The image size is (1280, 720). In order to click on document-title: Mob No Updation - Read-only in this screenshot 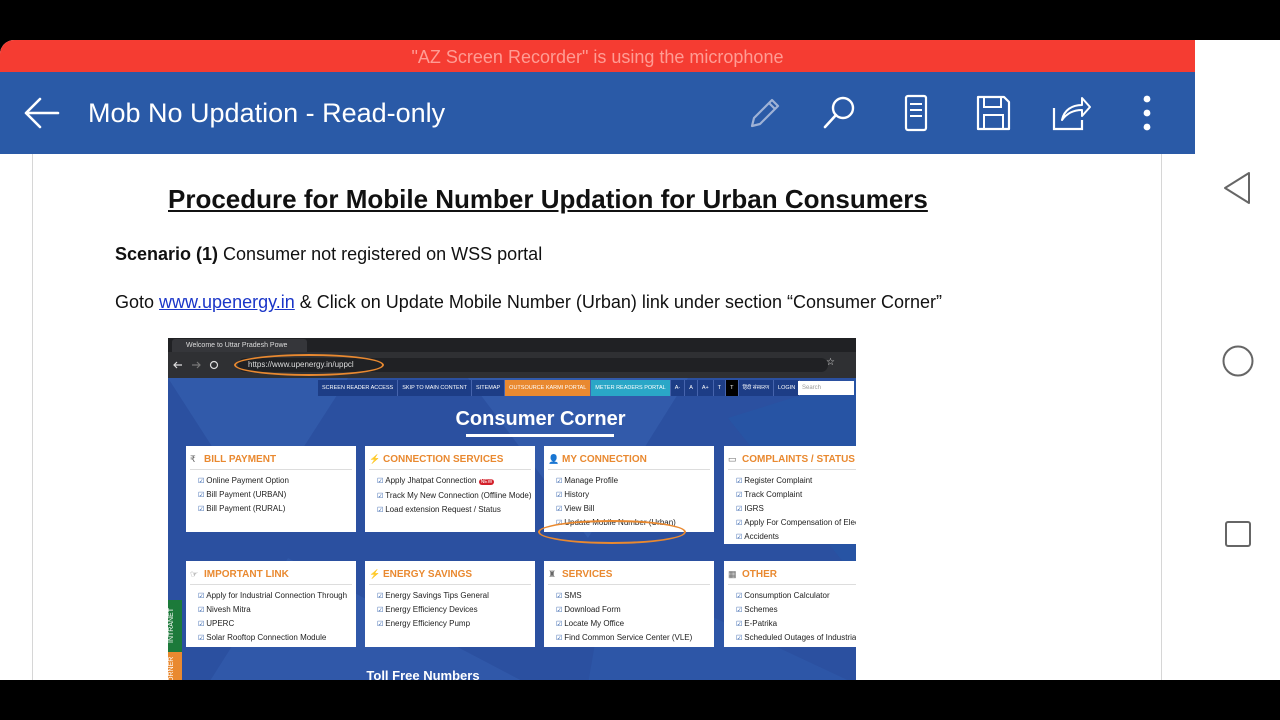, I will do `click(267, 113)`.